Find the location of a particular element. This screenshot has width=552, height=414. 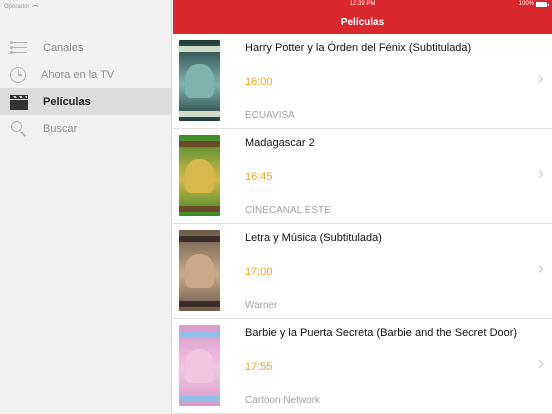

search-icon is located at coordinates (19, 128).